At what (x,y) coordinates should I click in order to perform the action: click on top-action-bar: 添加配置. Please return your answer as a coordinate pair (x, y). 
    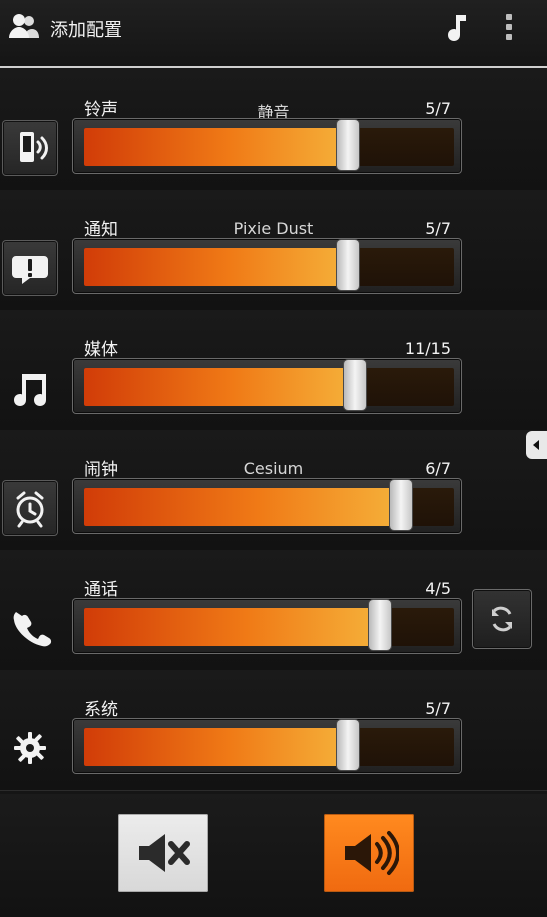
    Looking at the image, I should click on (273, 34).